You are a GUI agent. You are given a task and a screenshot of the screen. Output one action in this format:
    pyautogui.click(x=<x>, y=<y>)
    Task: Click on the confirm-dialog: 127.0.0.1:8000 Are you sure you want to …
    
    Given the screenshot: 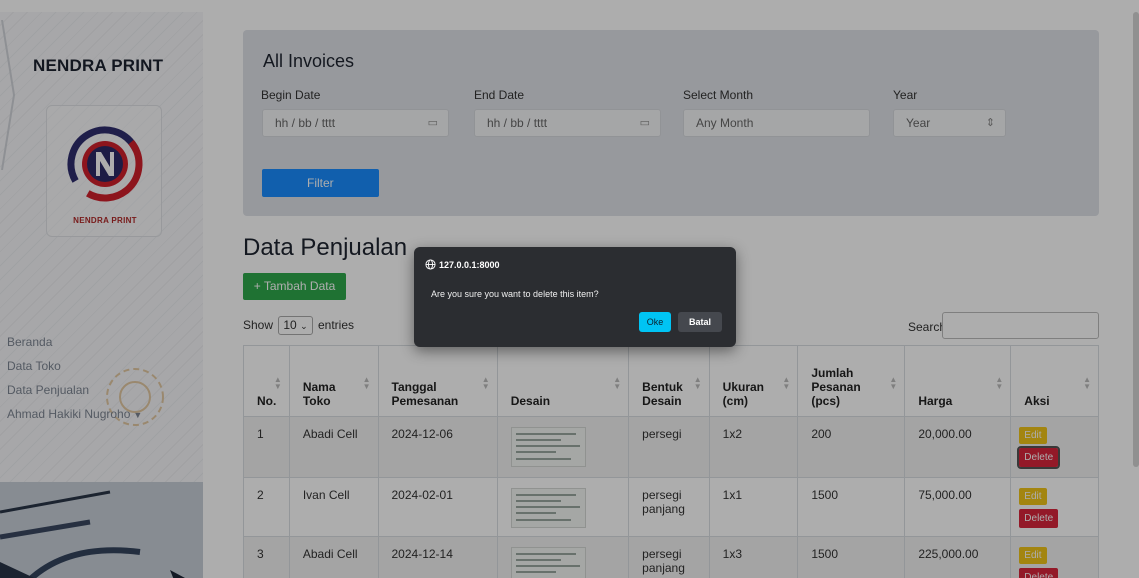 What is the action you would take?
    pyautogui.click(x=575, y=297)
    